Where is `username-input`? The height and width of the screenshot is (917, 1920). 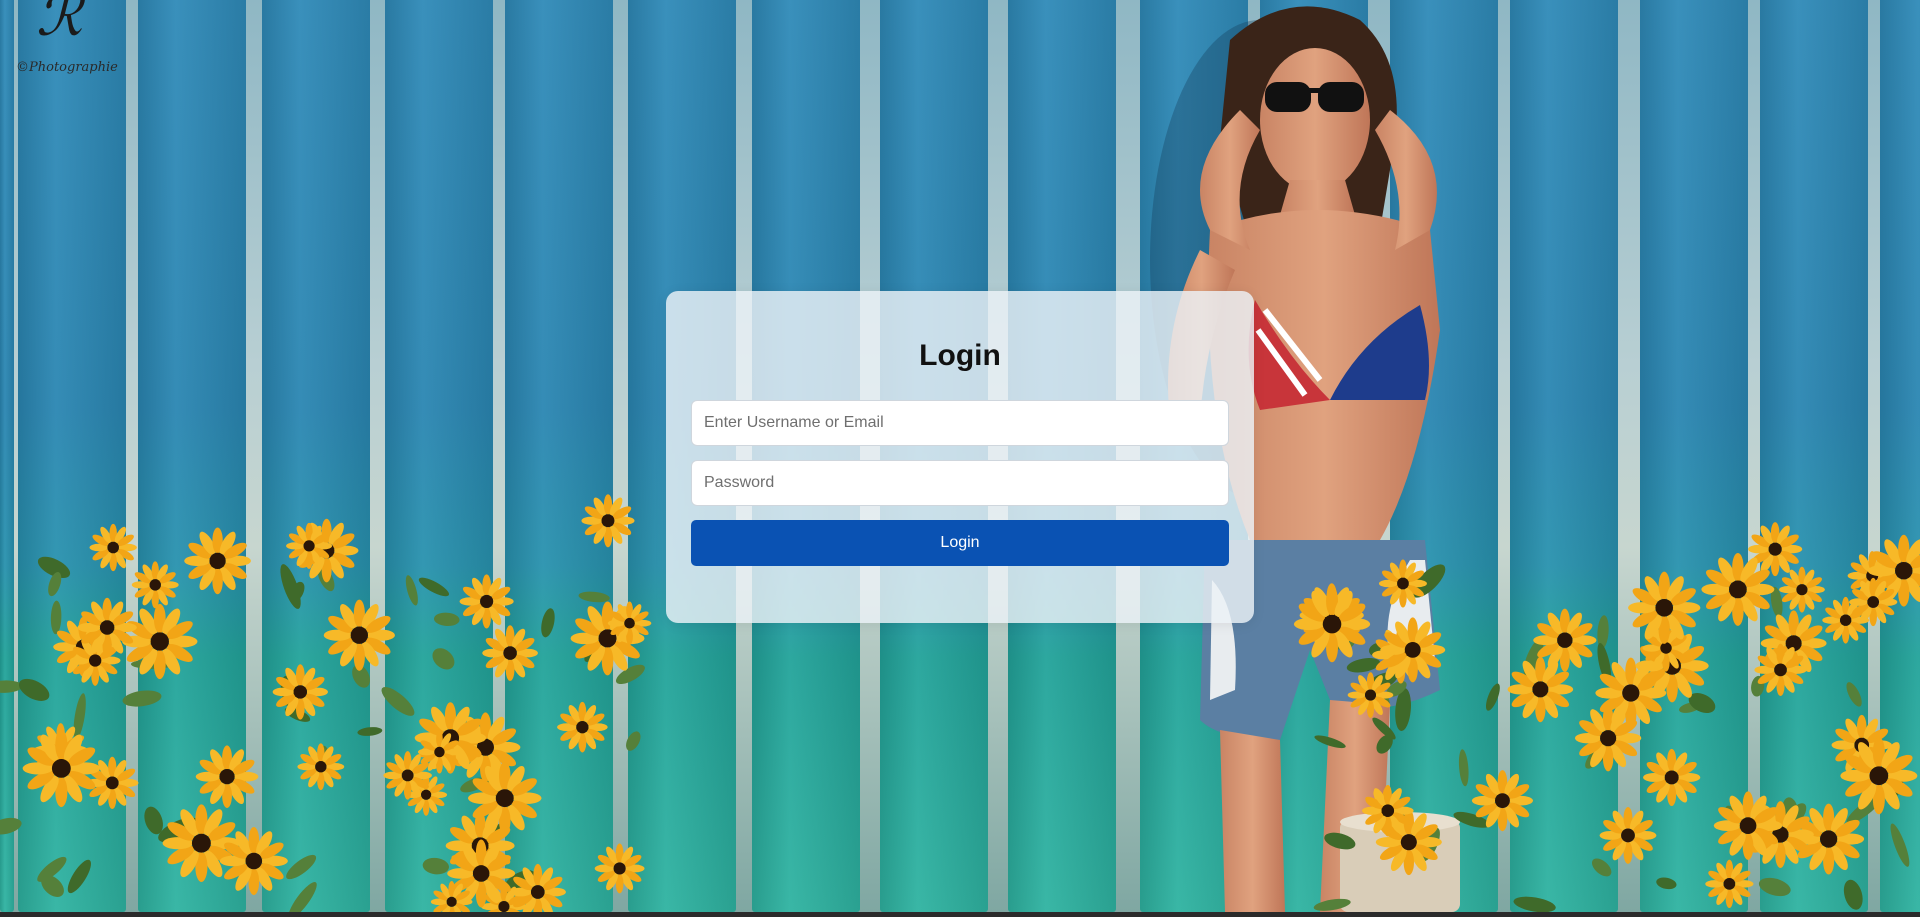
username-input is located at coordinates (960, 423).